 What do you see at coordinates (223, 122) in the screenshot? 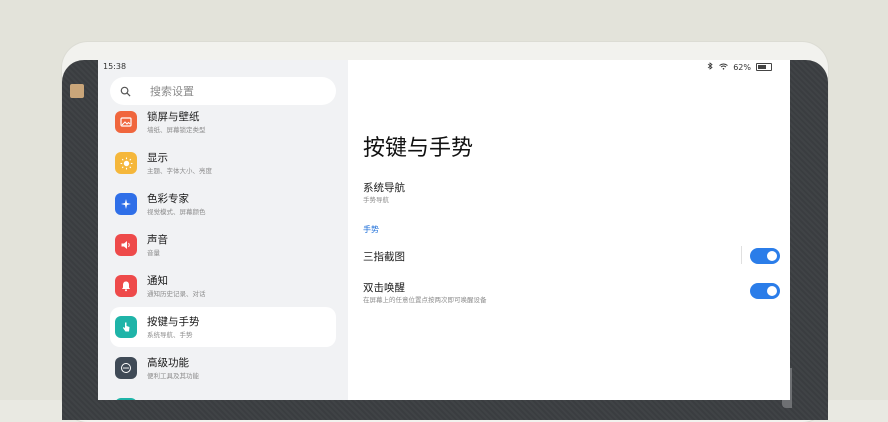
I see `sidebar-item-lockscreen-wallpaper: 锁屏与壁纸 墙纸、屏幕锁定类型` at bounding box center [223, 122].